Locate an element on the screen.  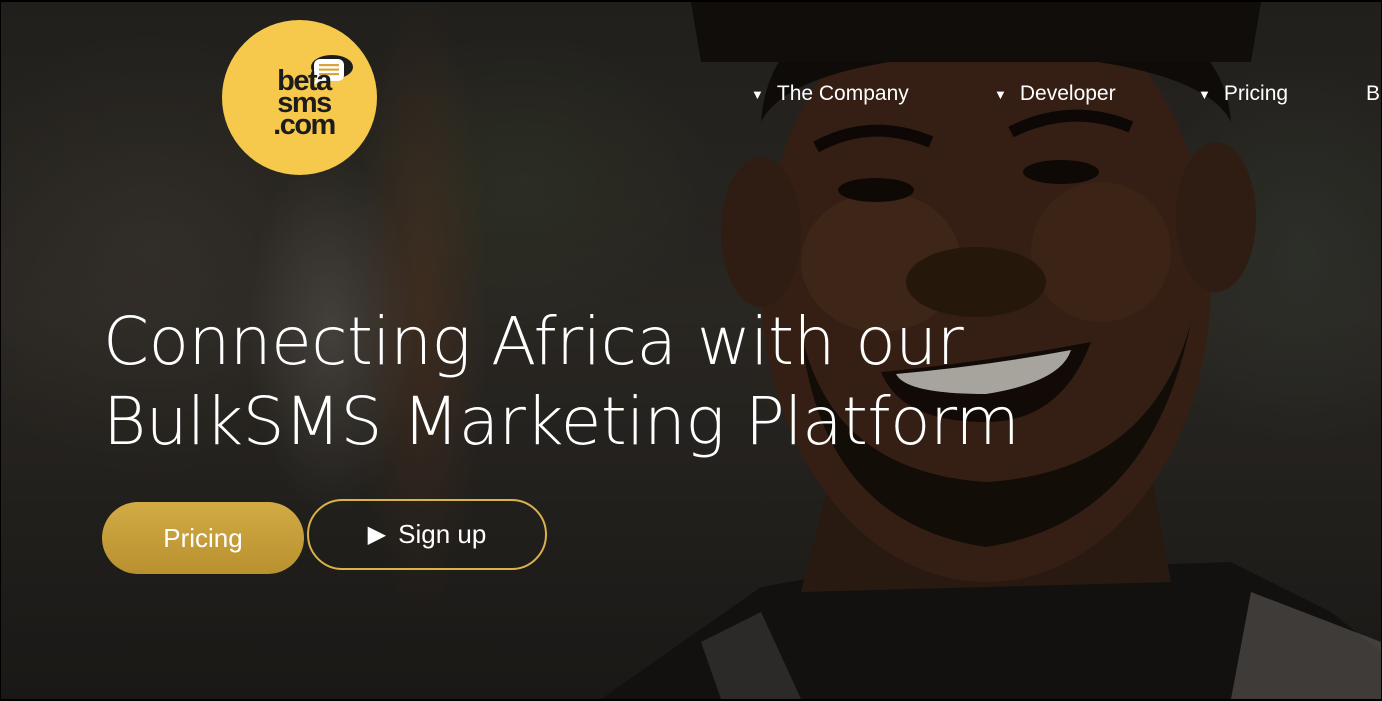
betasms-logo: beta sms .com is located at coordinates (299, 97).